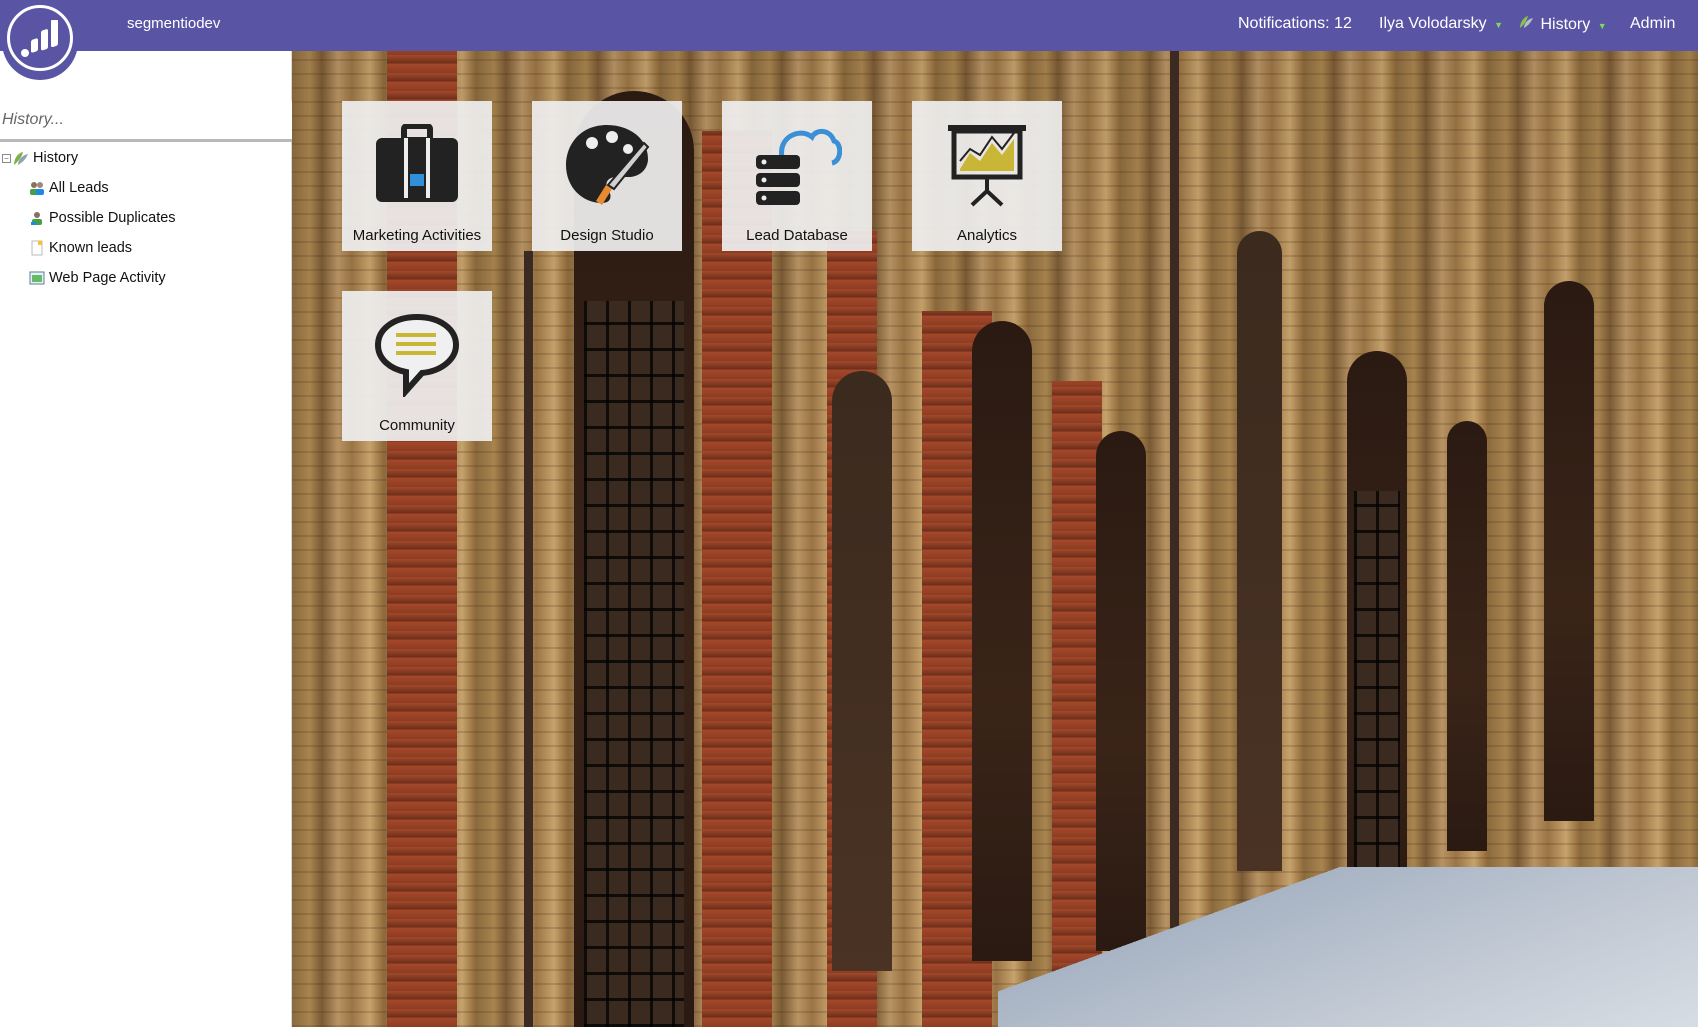 Image resolution: width=1698 pixels, height=1027 pixels. What do you see at coordinates (36, 218) in the screenshot?
I see `person-duplicate-icon` at bounding box center [36, 218].